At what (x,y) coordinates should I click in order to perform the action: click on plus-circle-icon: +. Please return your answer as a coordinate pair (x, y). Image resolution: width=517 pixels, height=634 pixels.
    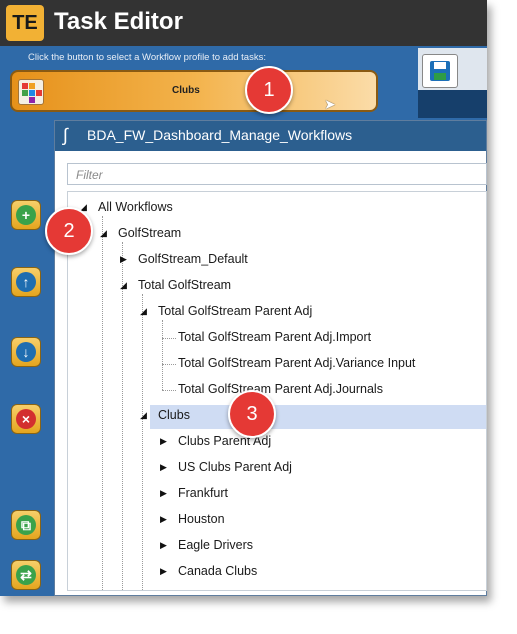
    Looking at the image, I should click on (26, 215).